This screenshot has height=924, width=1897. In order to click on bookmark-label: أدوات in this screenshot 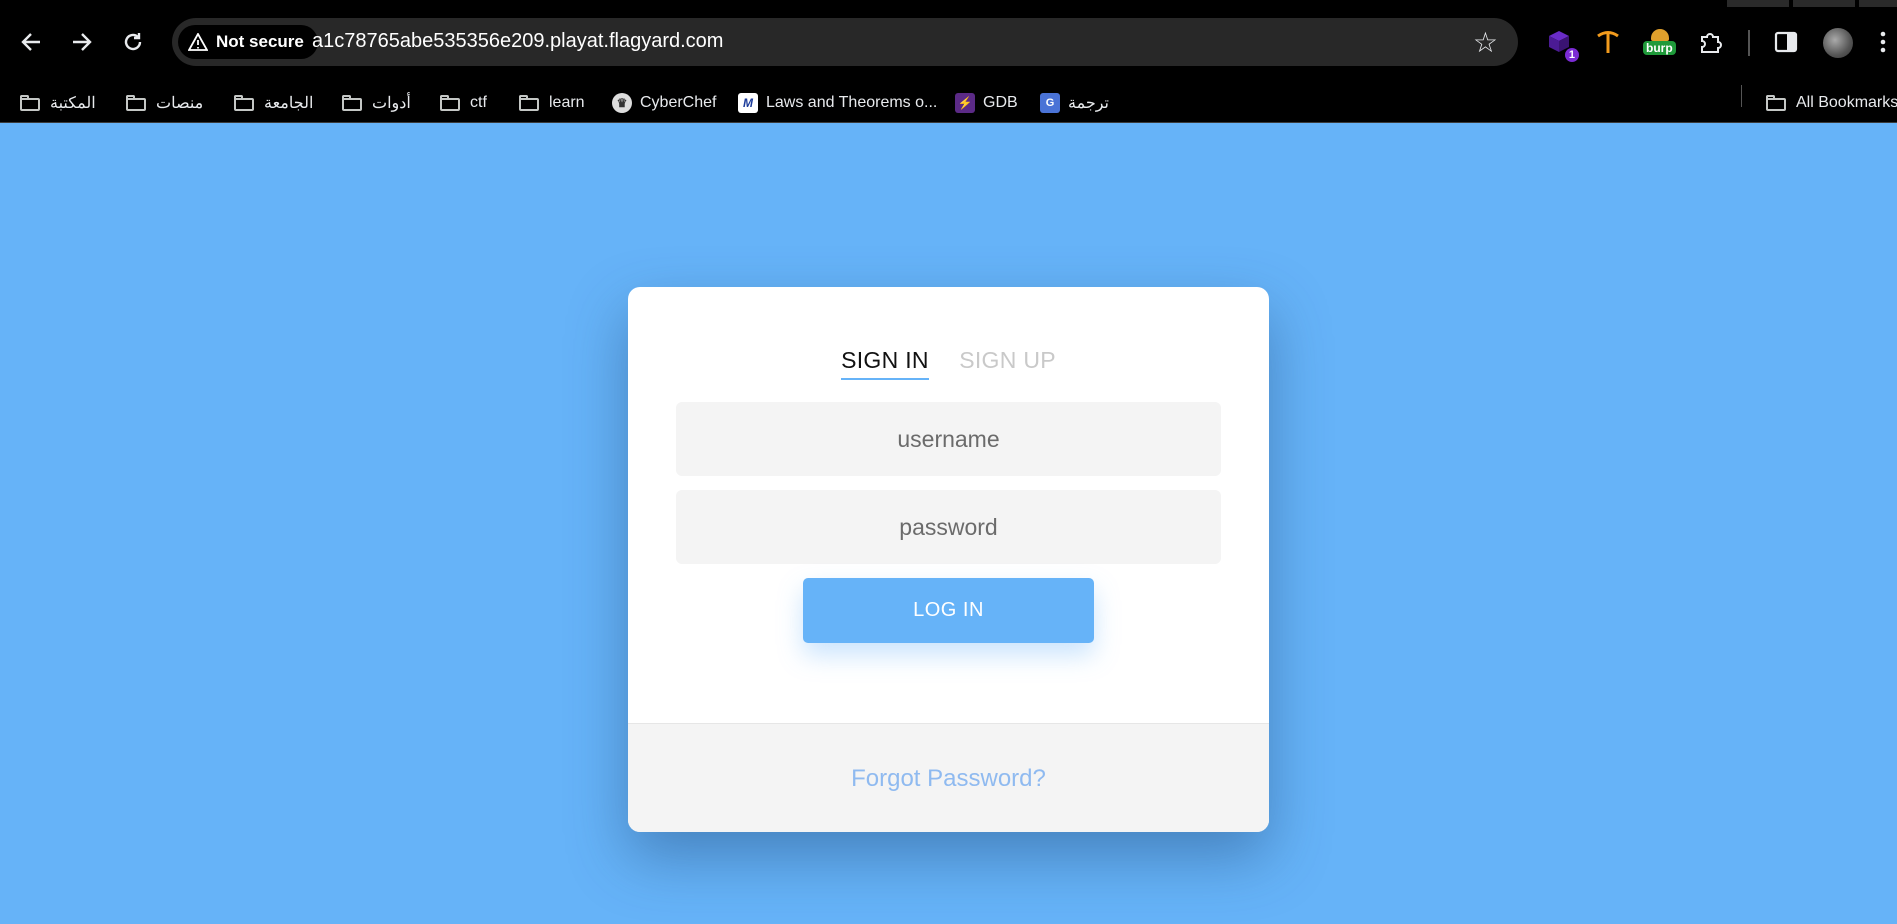, I will do `click(391, 103)`.